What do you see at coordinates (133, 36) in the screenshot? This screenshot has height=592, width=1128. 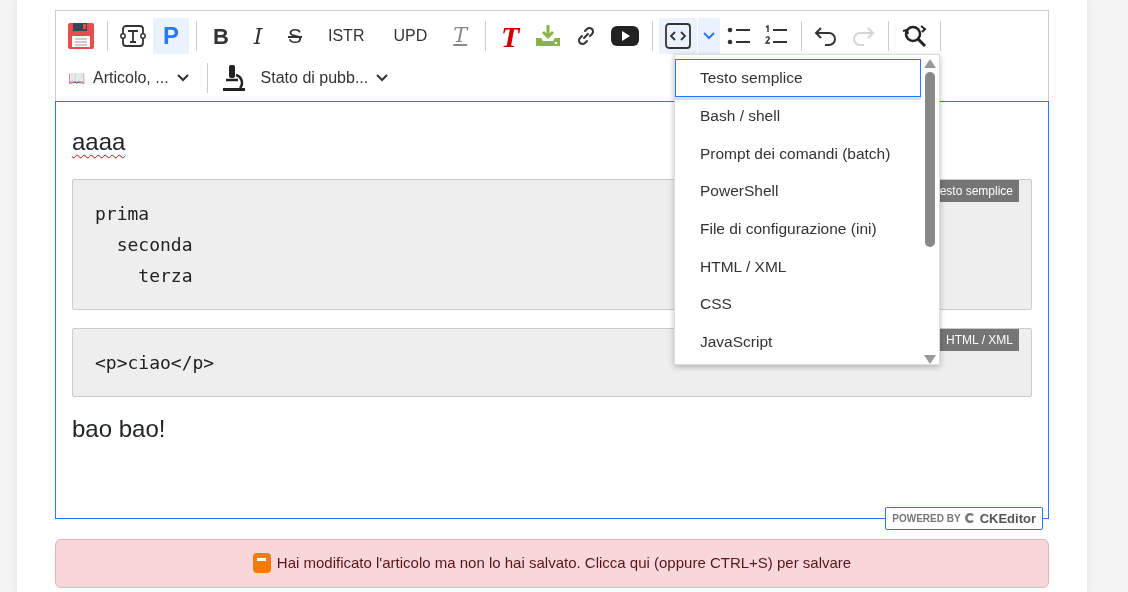 I see `template-icon` at bounding box center [133, 36].